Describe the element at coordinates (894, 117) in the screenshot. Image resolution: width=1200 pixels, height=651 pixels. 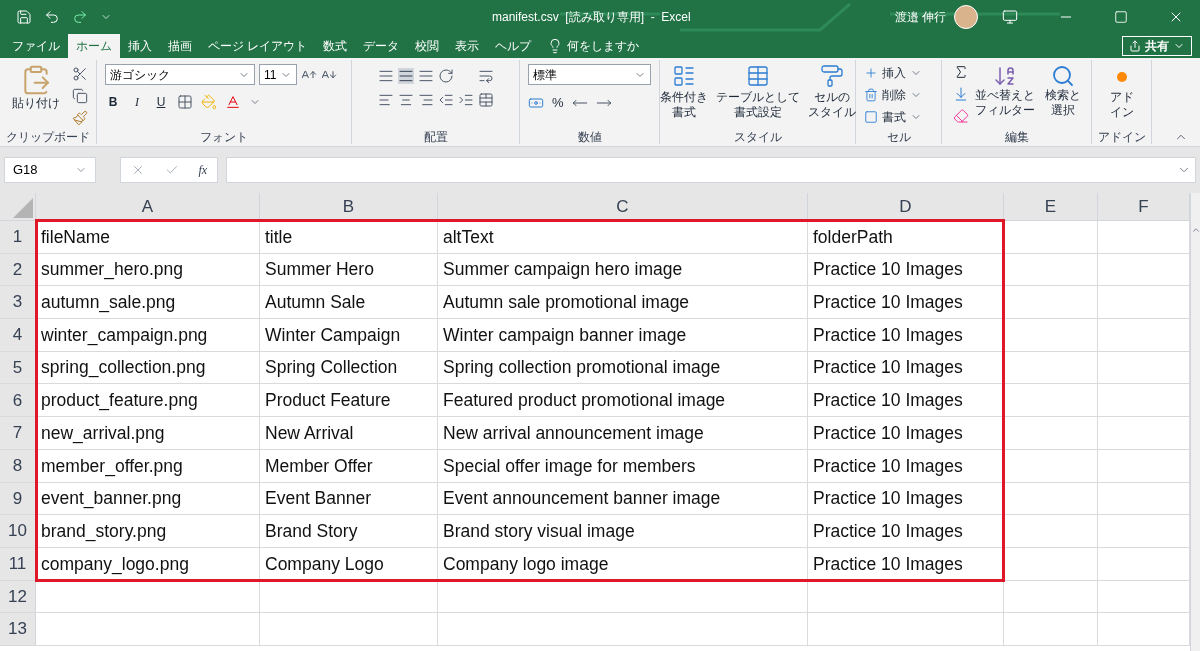
I see `cell-button: 書式` at that location.